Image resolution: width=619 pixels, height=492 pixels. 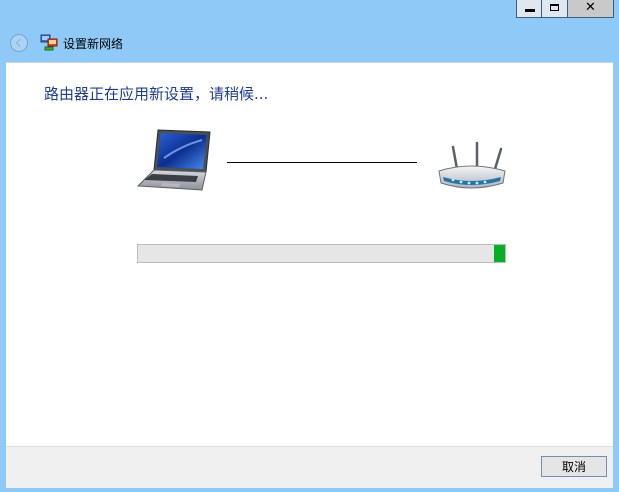 I want to click on progress-indicator, so click(x=499, y=253).